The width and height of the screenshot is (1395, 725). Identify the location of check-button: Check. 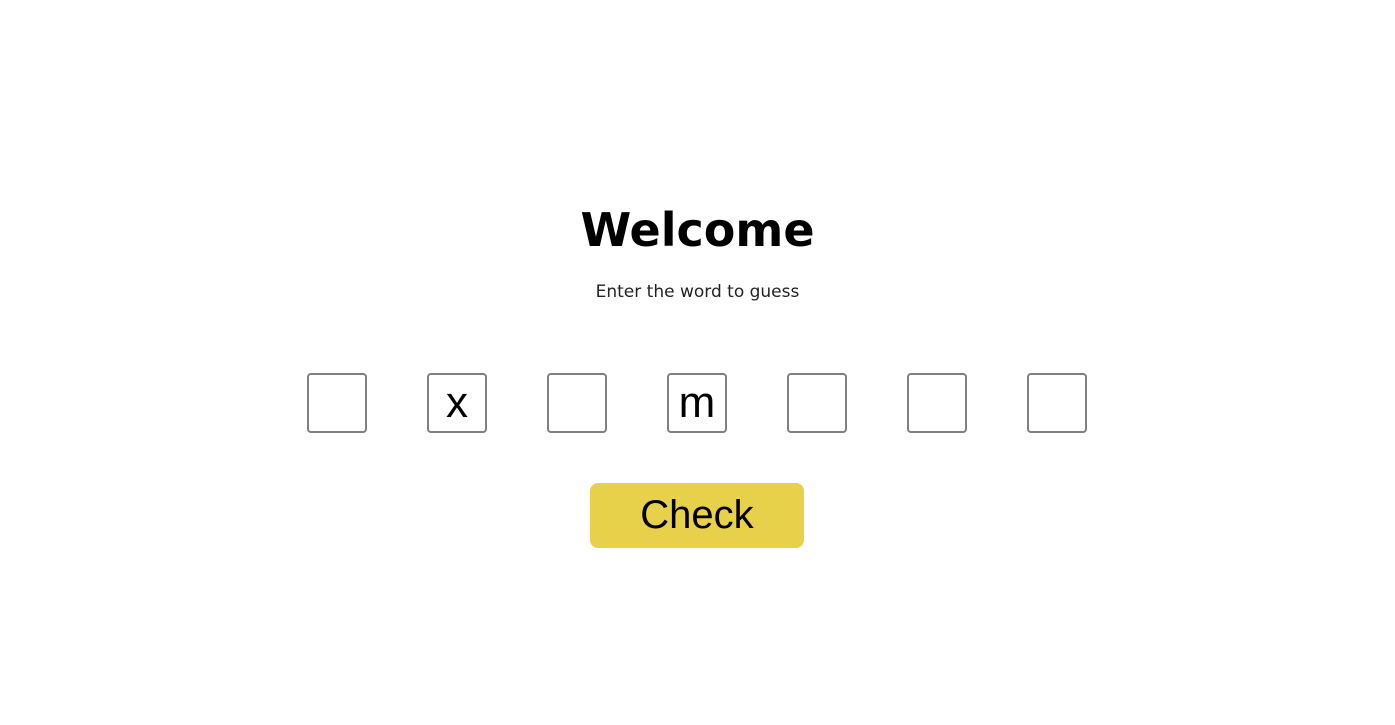
(697, 515).